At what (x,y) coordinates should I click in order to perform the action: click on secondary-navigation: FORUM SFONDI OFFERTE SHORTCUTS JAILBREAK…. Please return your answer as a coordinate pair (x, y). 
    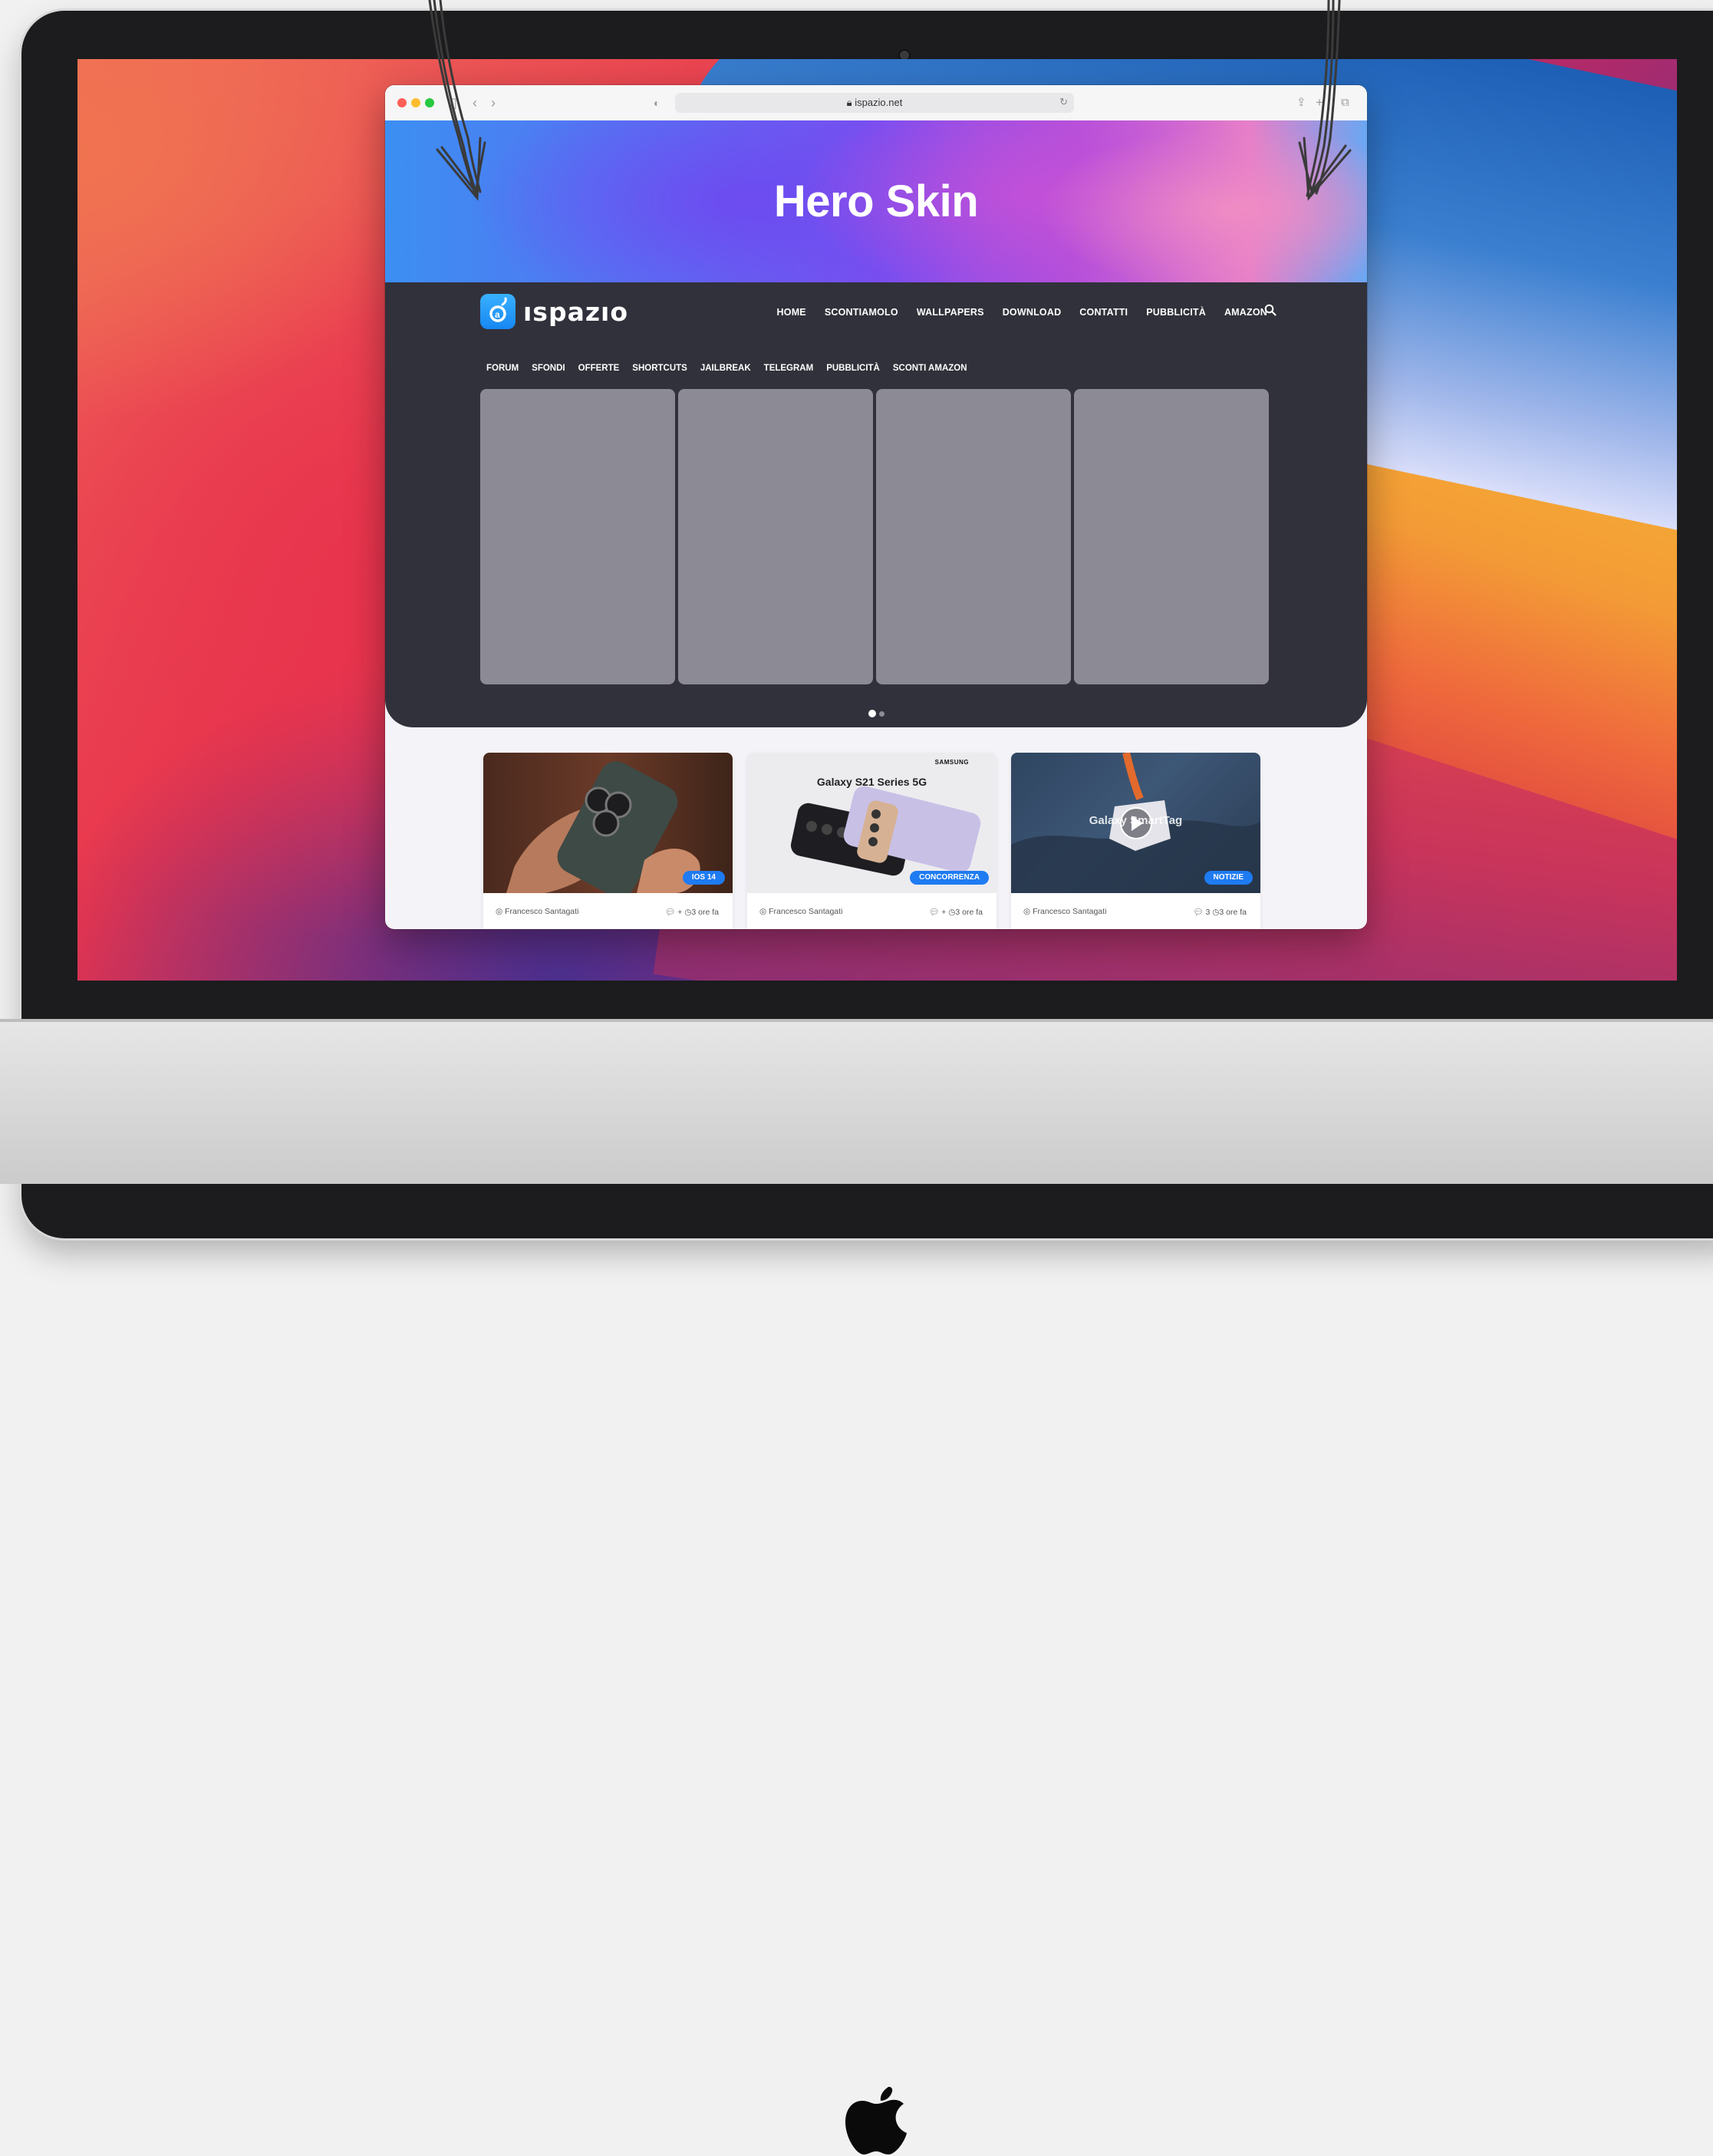
    Looking at the image, I should click on (733, 368).